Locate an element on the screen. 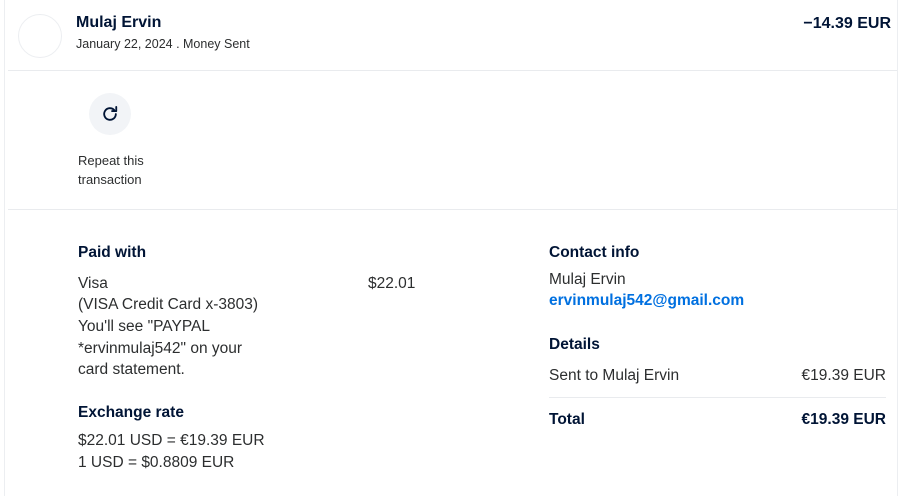  paid-with-heading: Paid with is located at coordinates (112, 252).